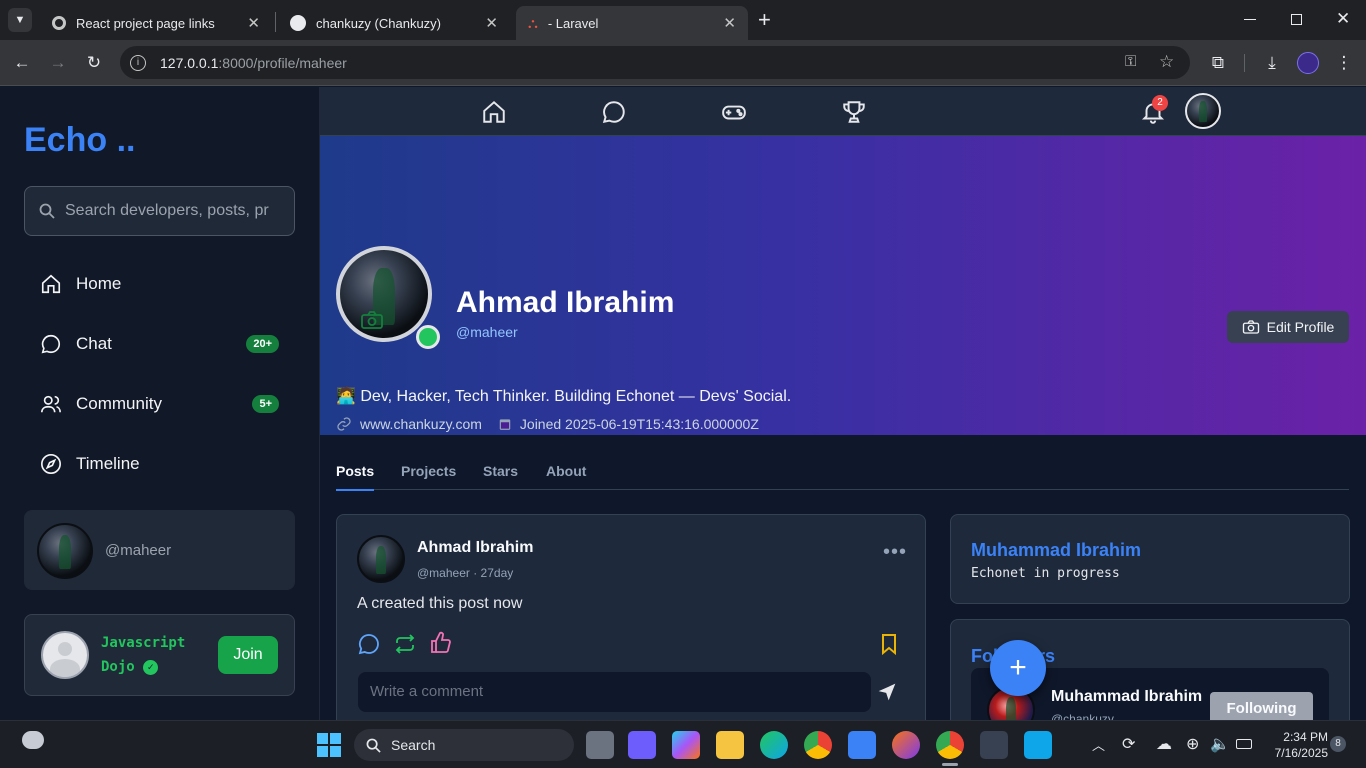 The height and width of the screenshot is (768, 1366). What do you see at coordinates (862, 745) in the screenshot?
I see `store-icon` at bounding box center [862, 745].